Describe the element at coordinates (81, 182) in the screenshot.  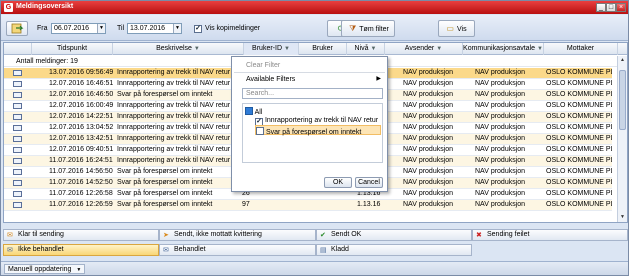
I see `cell-time: 11.07.2016 14:52:50` at that location.